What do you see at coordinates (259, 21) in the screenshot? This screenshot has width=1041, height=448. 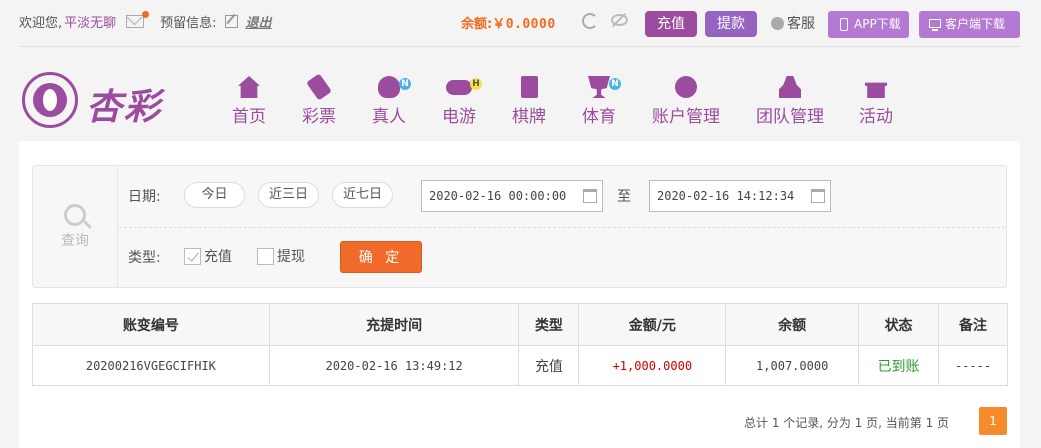 I see `logout-link: 退出` at bounding box center [259, 21].